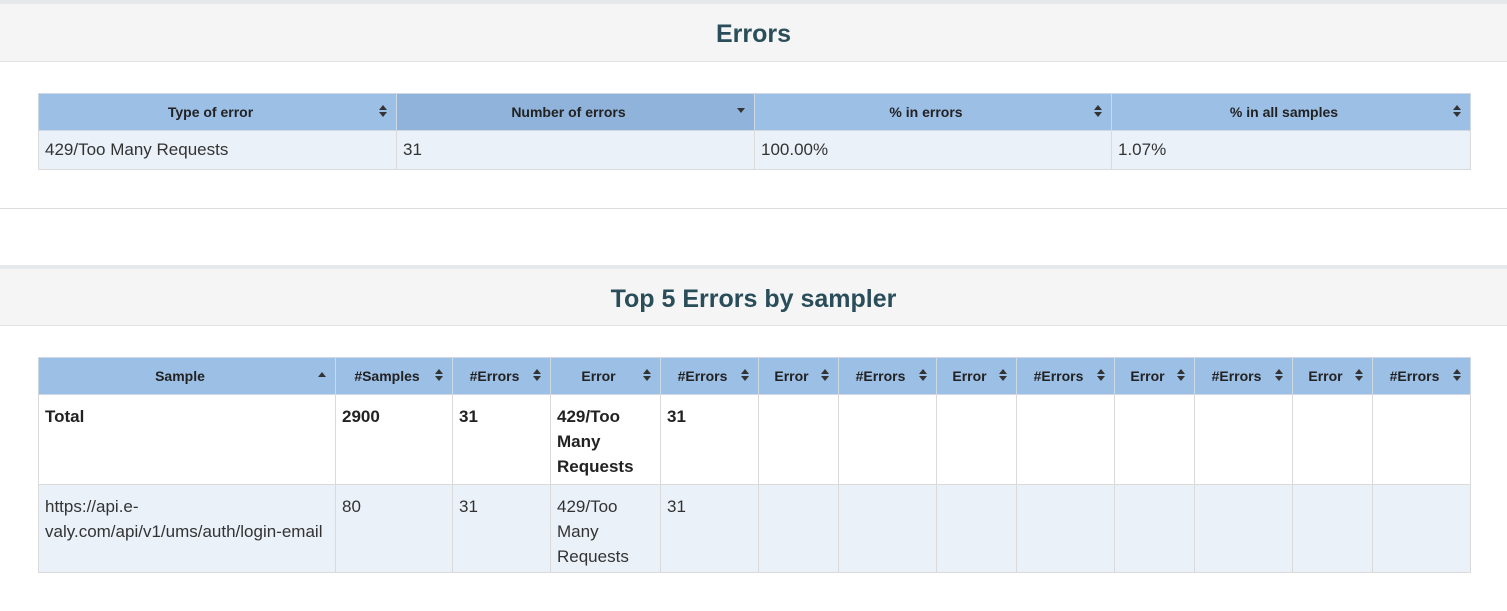 Image resolution: width=1507 pixels, height=611 pixels. I want to click on top5-header-errors-4: #Errors, so click(1243, 376).